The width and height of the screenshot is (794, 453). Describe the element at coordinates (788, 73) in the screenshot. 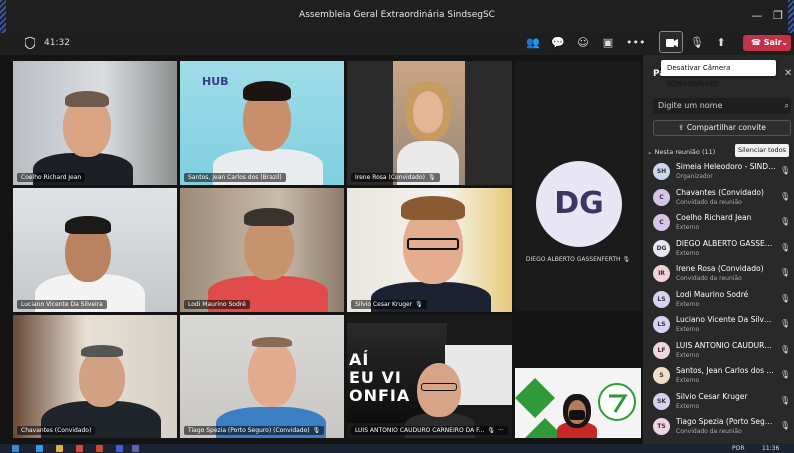

I see `close-icon: ✕` at that location.